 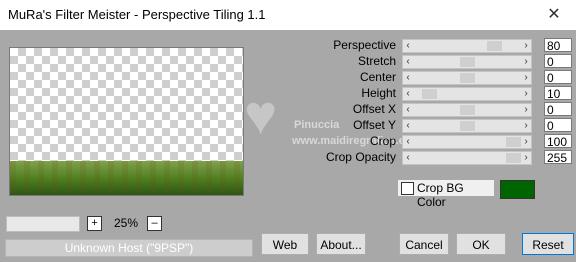 I want to click on param-label: Center, so click(x=377, y=77).